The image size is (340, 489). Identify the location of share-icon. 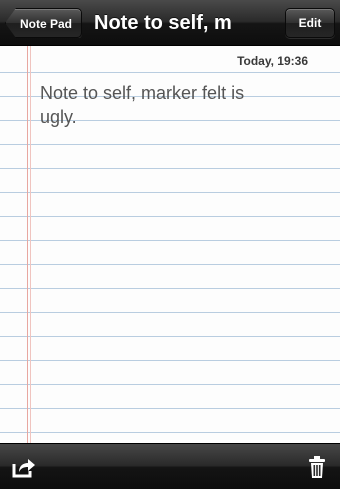
(23, 467).